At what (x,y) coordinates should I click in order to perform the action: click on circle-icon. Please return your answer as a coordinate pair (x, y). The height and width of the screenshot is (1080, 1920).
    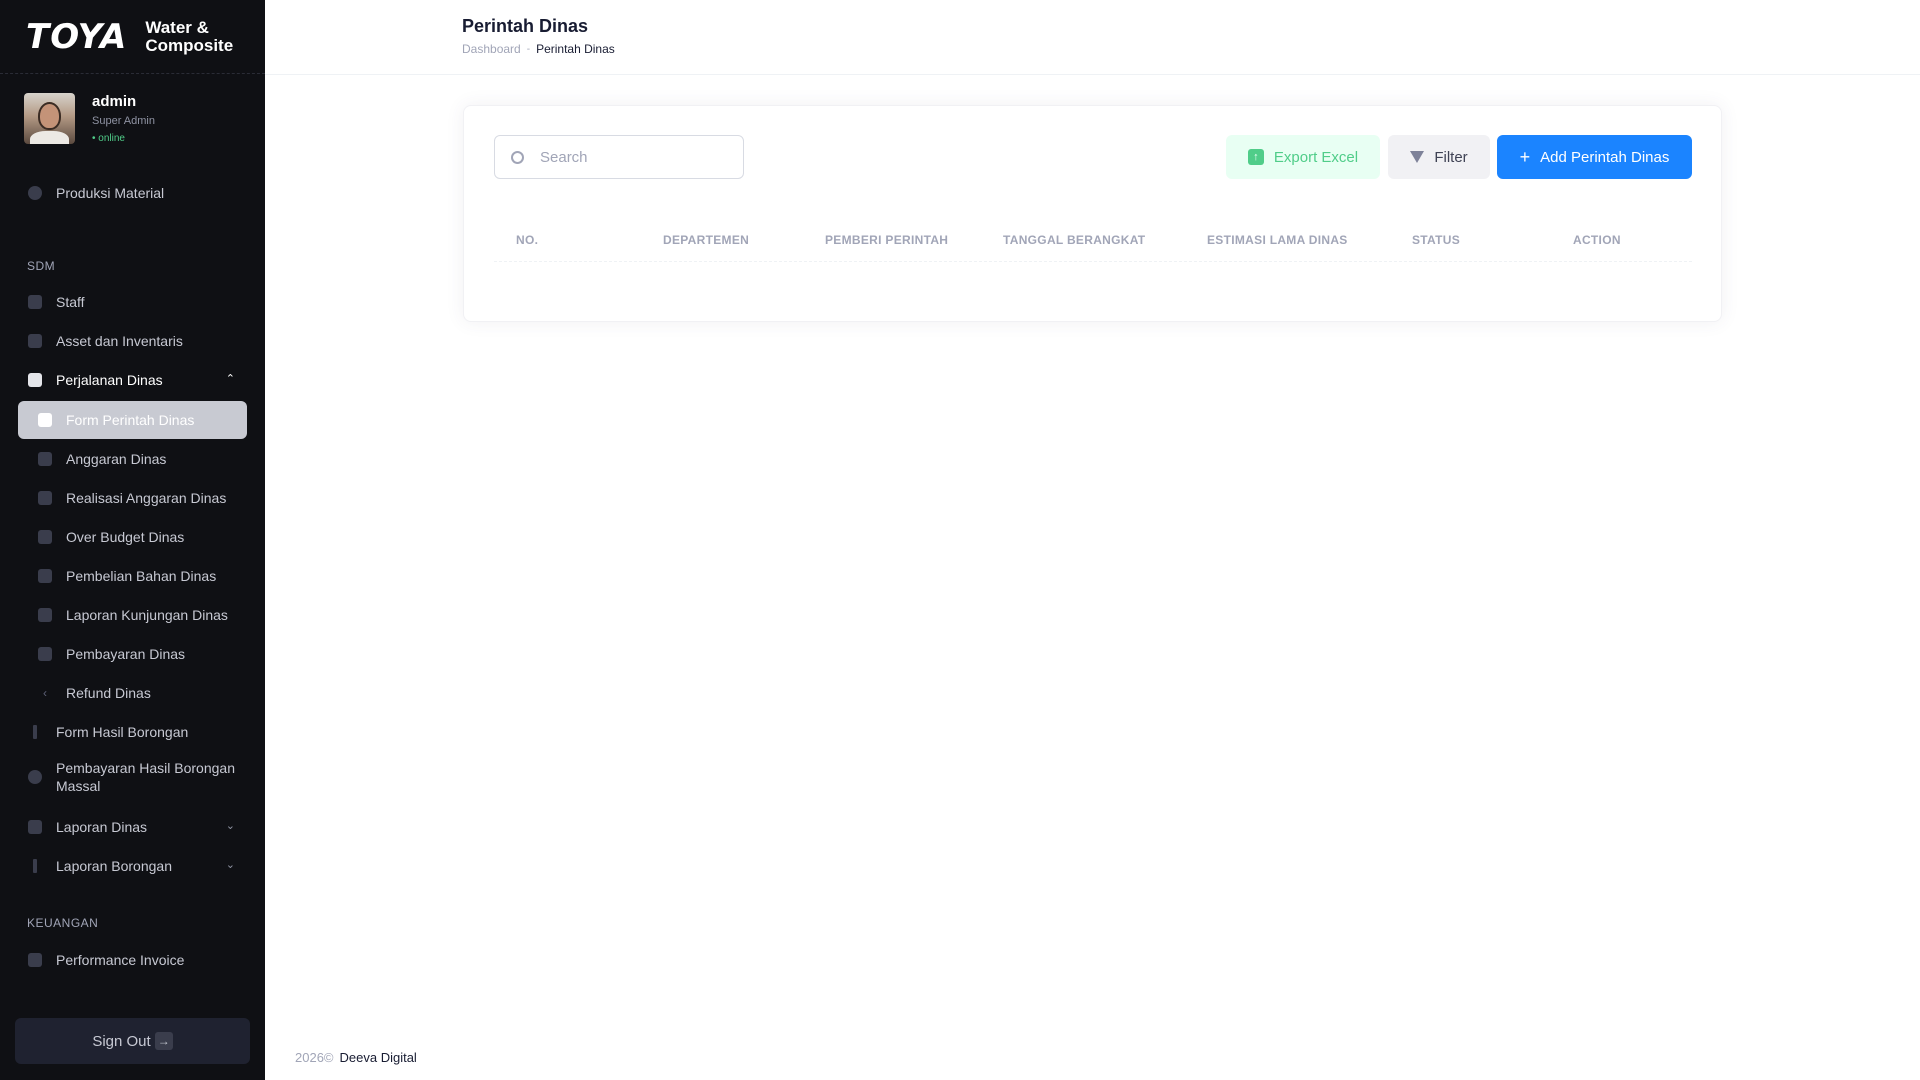
    Looking at the image, I should click on (35, 193).